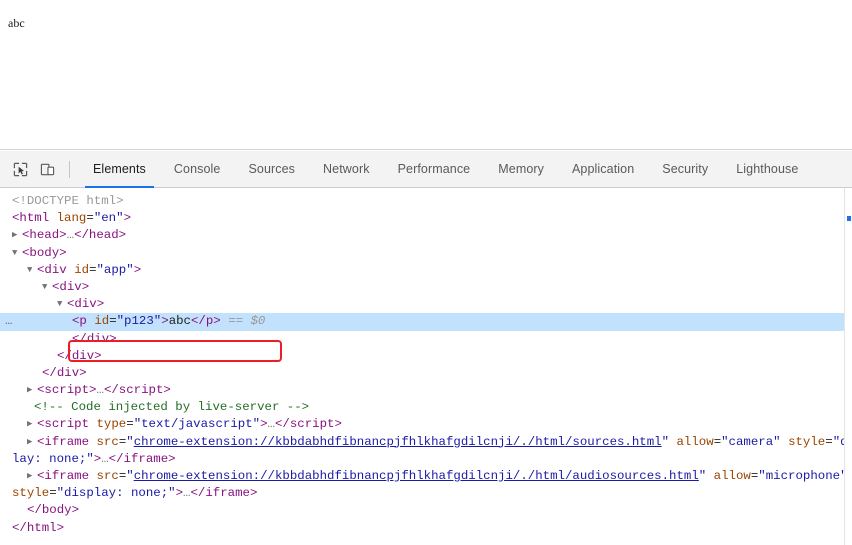  What do you see at coordinates (197, 424) in the screenshot?
I see `script2-type-value: "text/javascript"` at bounding box center [197, 424].